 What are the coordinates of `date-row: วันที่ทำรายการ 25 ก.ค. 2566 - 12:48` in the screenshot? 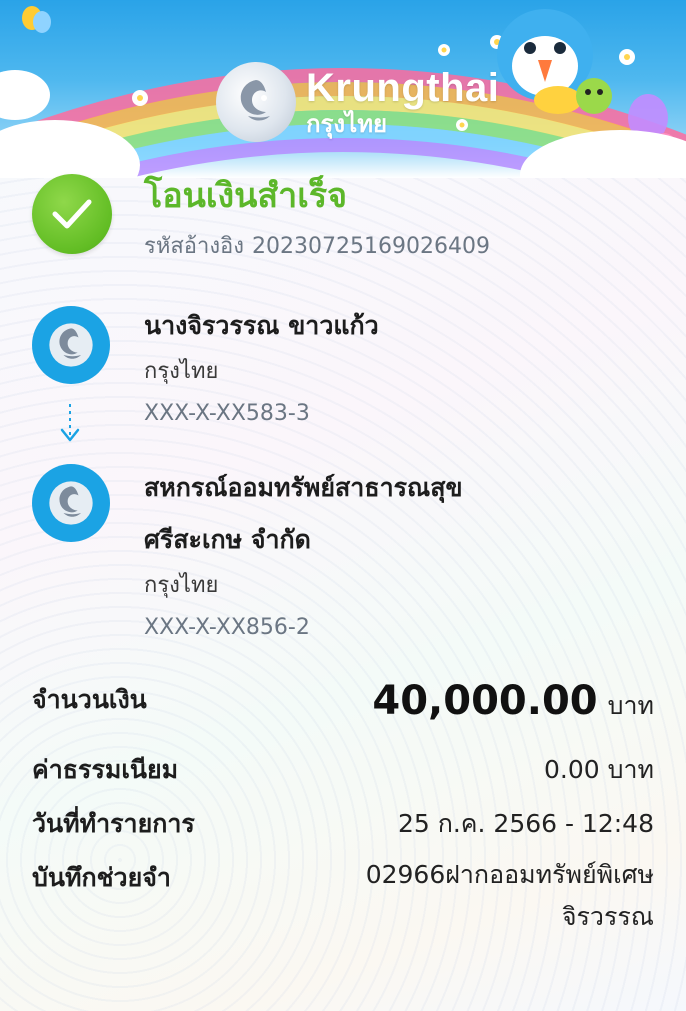 It's located at (343, 824).